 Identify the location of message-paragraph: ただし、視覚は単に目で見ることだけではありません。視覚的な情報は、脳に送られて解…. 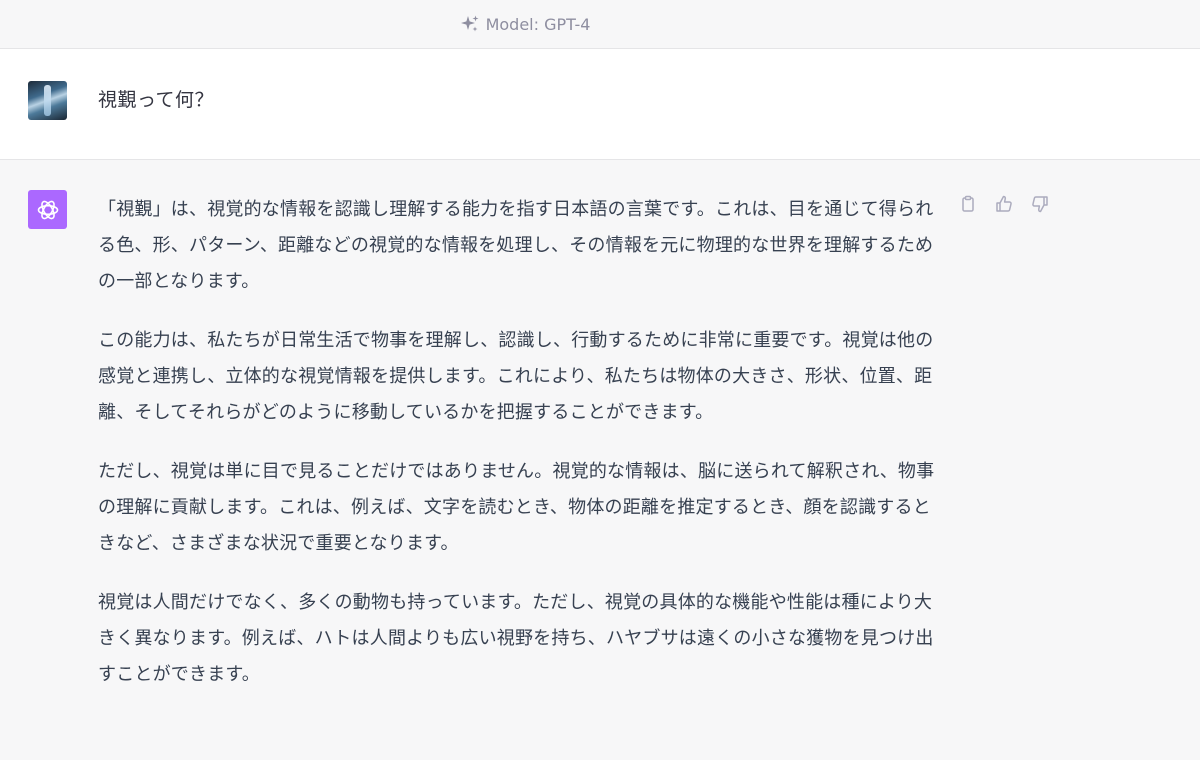
(516, 507).